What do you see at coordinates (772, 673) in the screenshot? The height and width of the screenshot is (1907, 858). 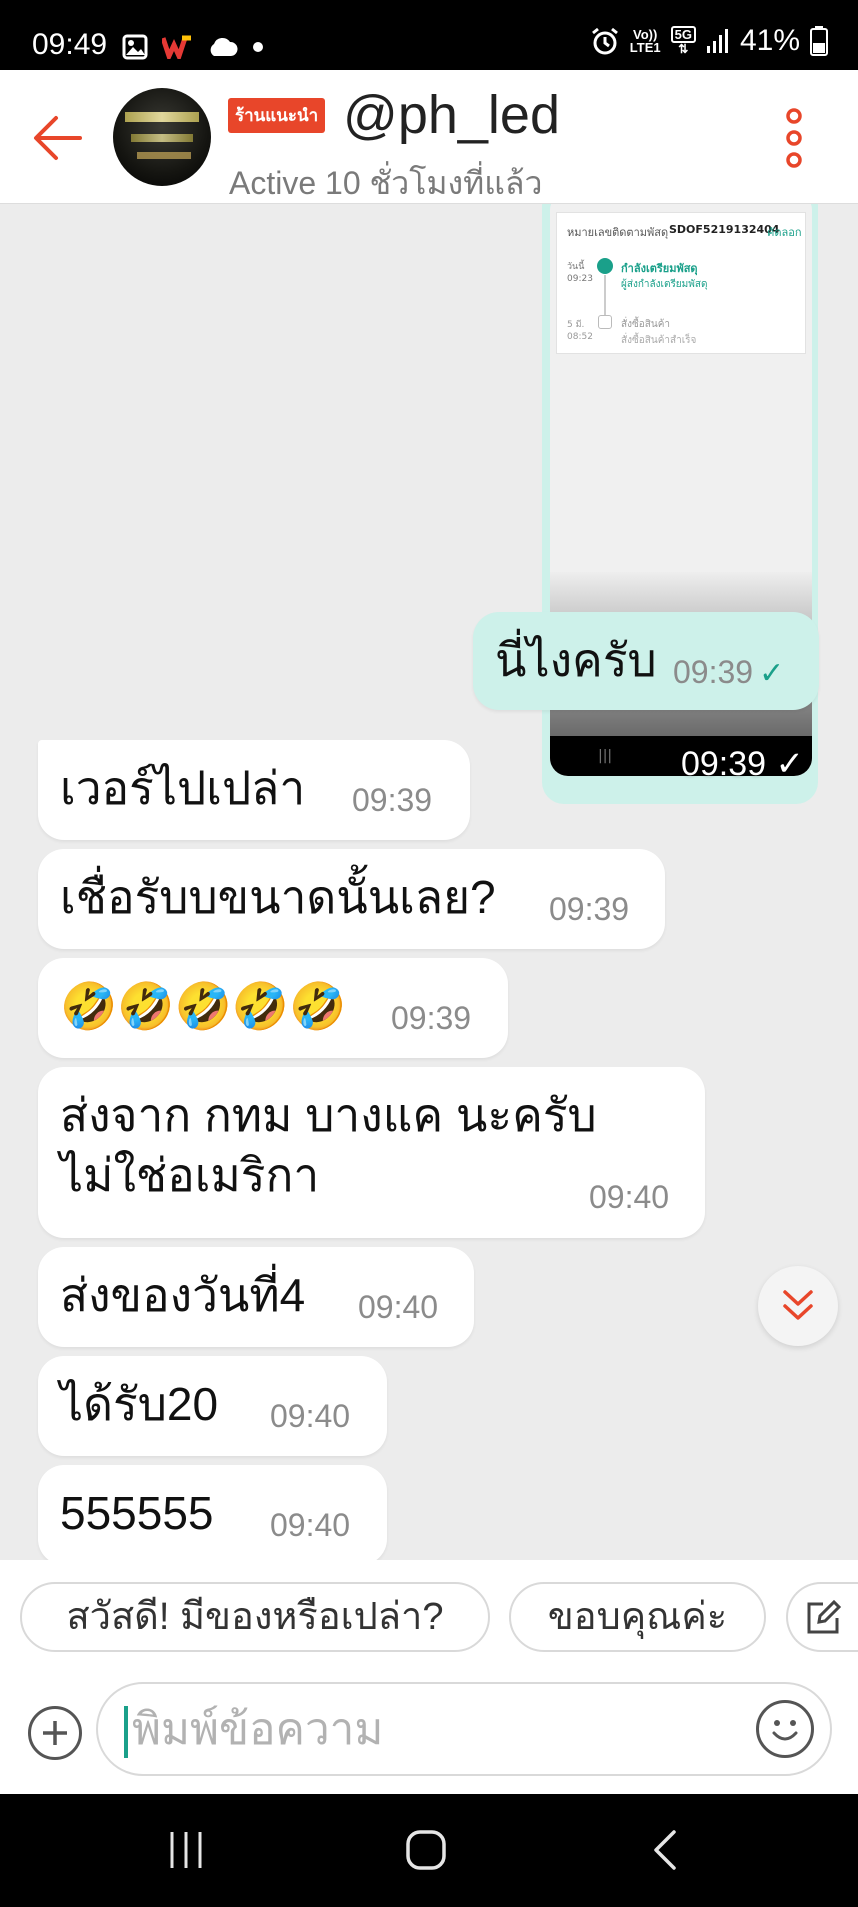 I see `read-check-icon: ✓` at bounding box center [772, 673].